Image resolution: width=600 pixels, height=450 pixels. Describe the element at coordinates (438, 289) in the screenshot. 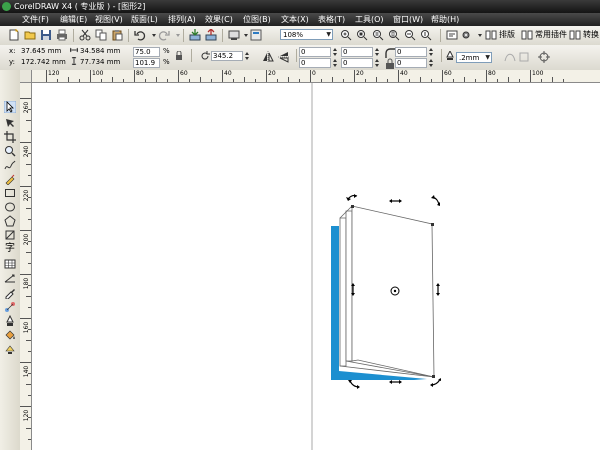

I see `skew-handle-right` at that location.